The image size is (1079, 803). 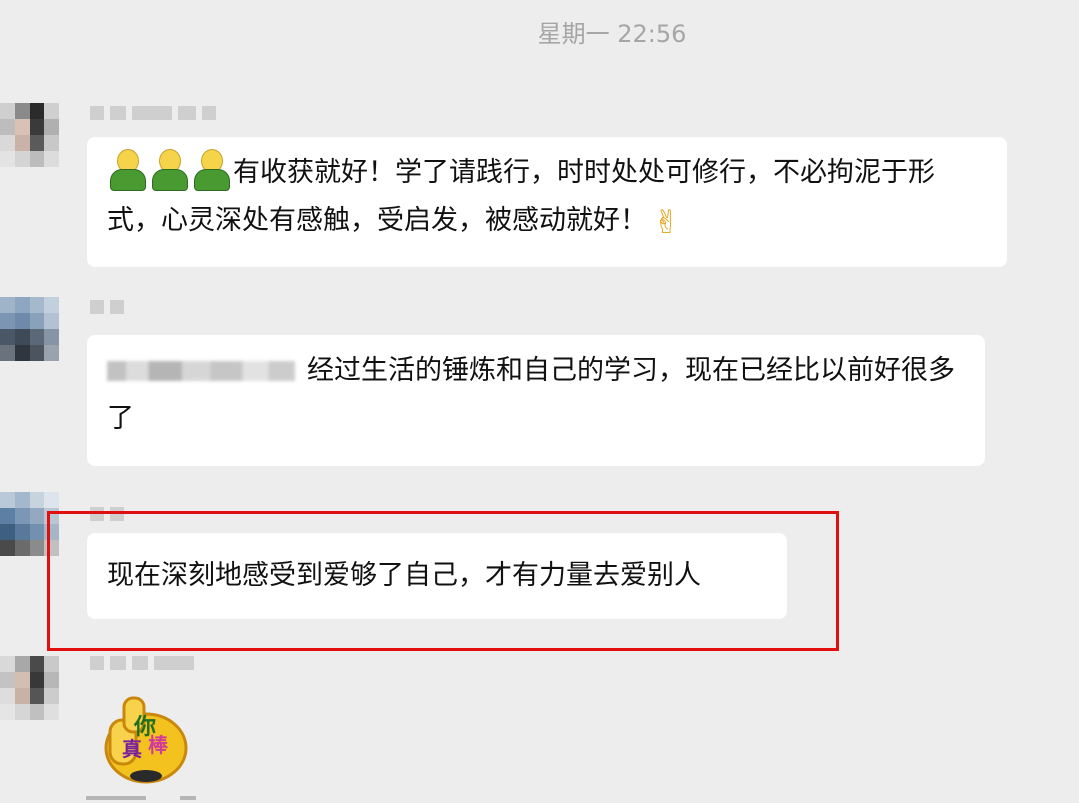 I want to click on mention-blurred, so click(x=201, y=371).